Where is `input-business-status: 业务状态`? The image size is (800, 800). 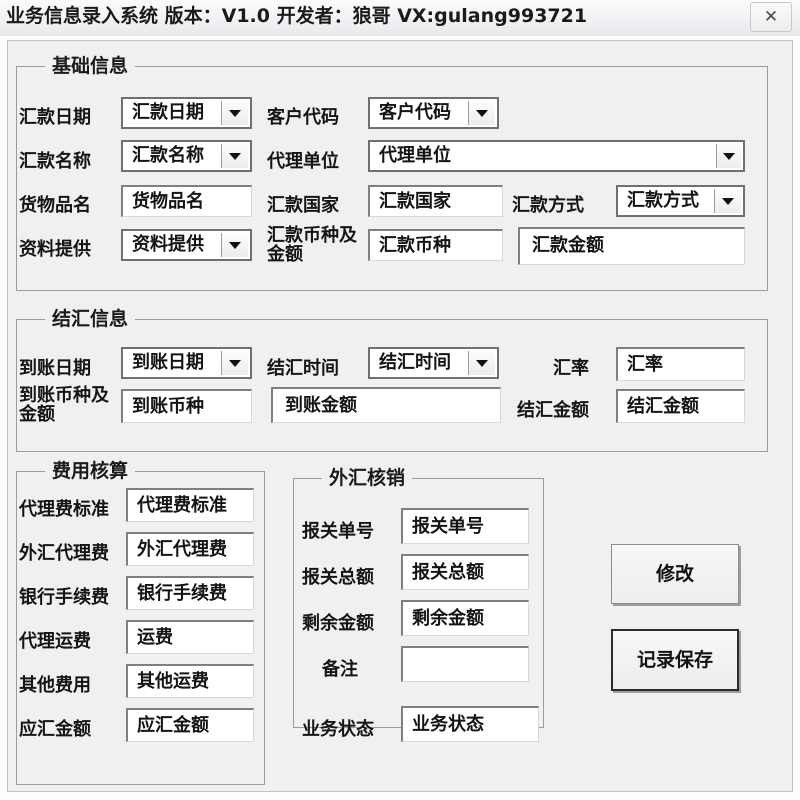 input-business-status: 业务状态 is located at coordinates (470, 724).